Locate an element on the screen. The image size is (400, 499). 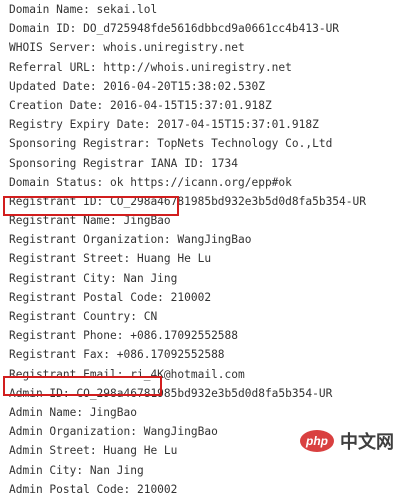
whois-line-registrant-fax: Registrant Fax: +086.17092552588 is located at coordinates (117, 355).